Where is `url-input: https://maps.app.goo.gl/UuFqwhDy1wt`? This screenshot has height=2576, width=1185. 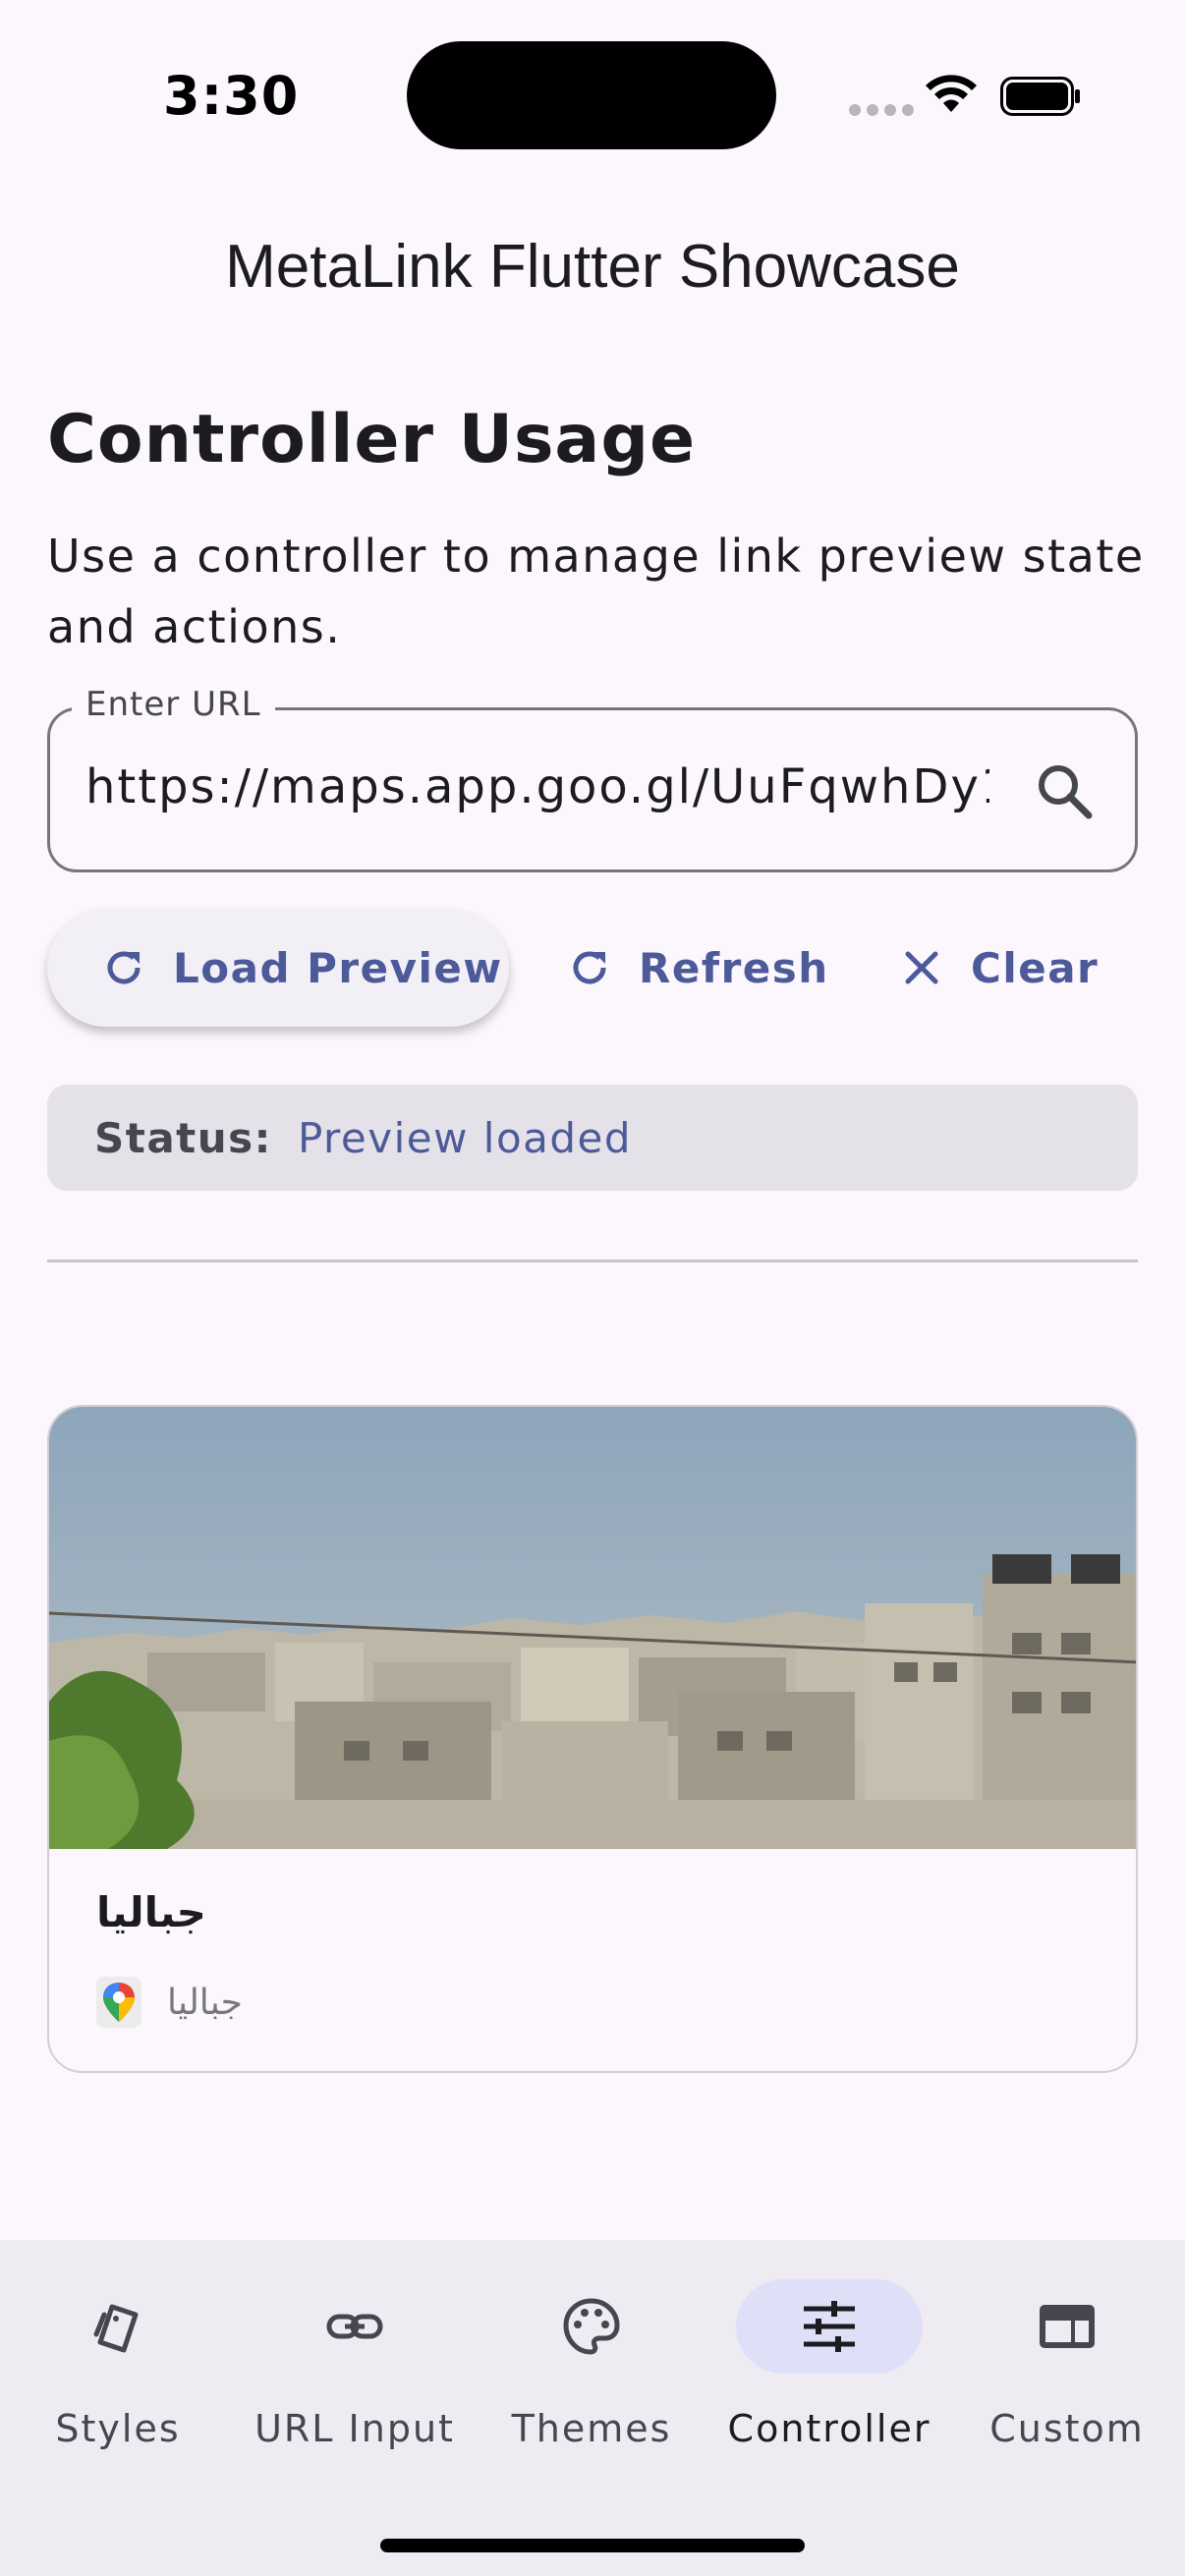
url-input: https://maps.app.goo.gl/UuFqwhDy1wt is located at coordinates (537, 790).